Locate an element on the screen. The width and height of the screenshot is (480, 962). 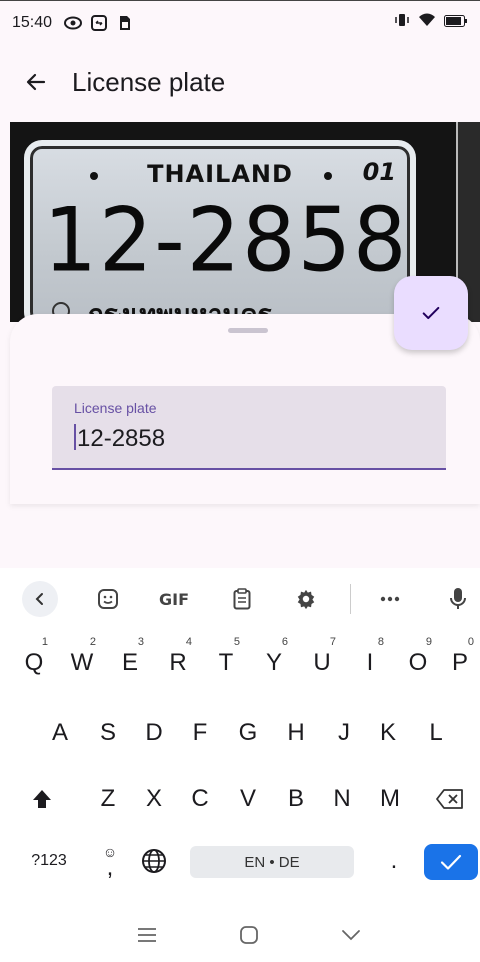
toolbar-back-button is located at coordinates (40, 599).